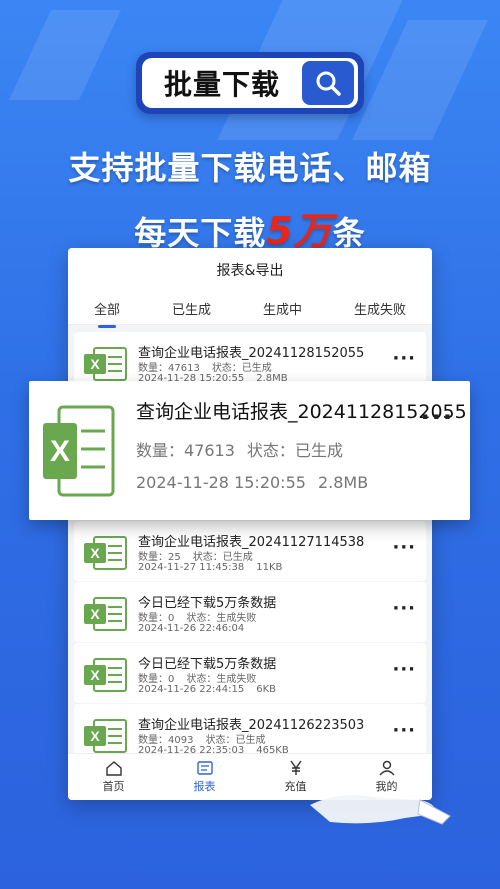  Describe the element at coordinates (239, 449) in the screenshot. I see `featured-report-meta: 数量：47613 状态：已生成` at that location.